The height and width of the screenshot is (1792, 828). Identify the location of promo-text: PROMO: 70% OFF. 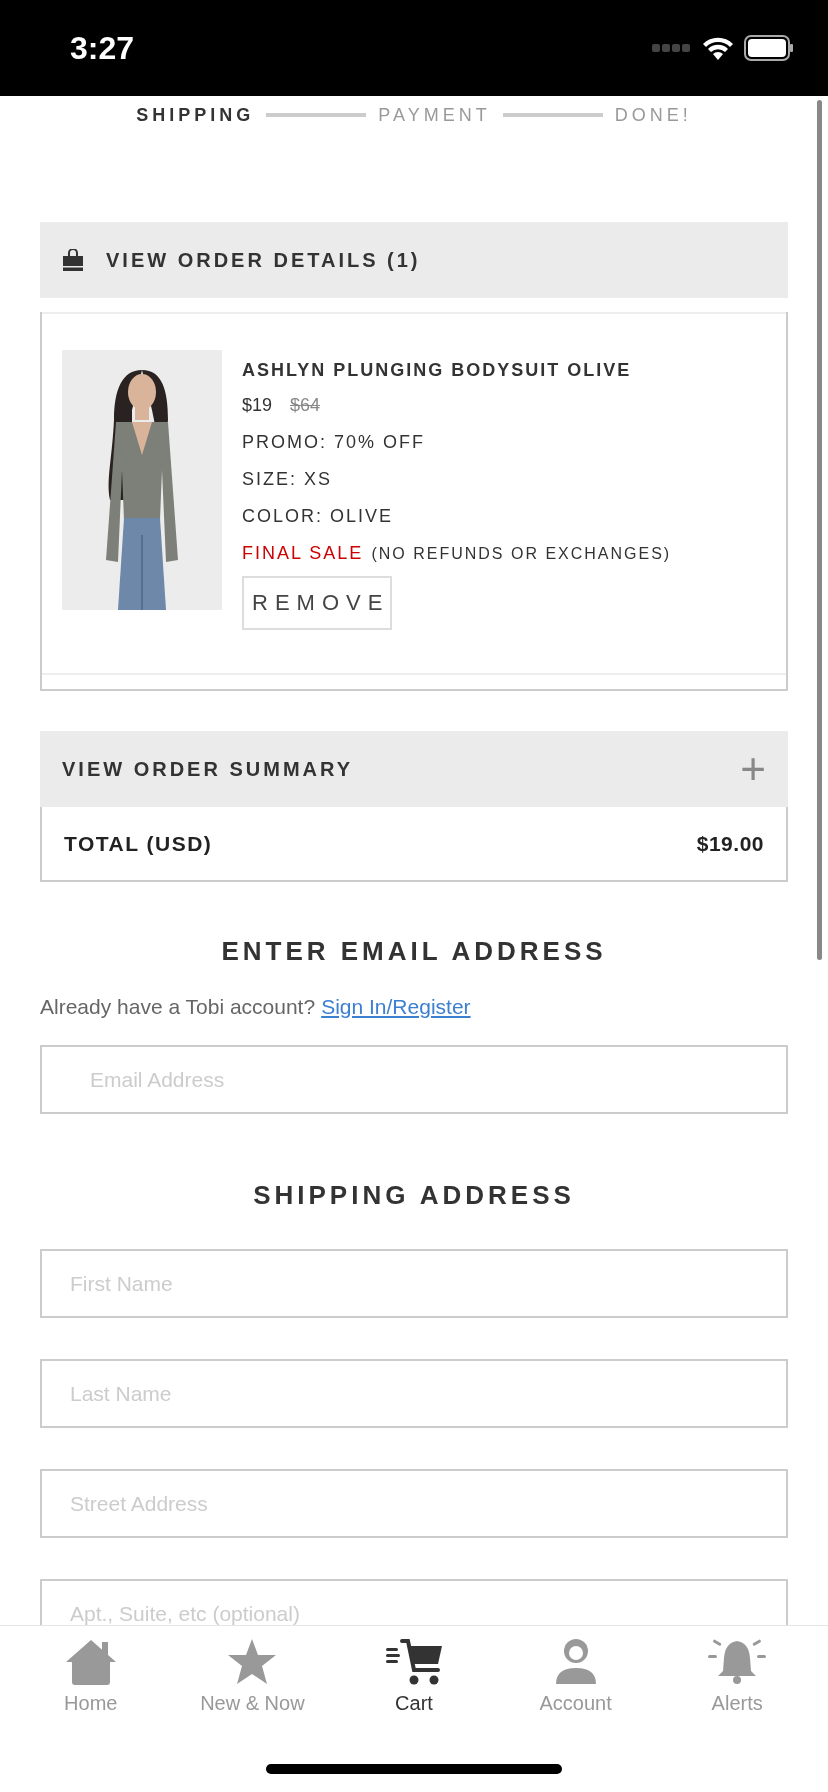
(334, 442).